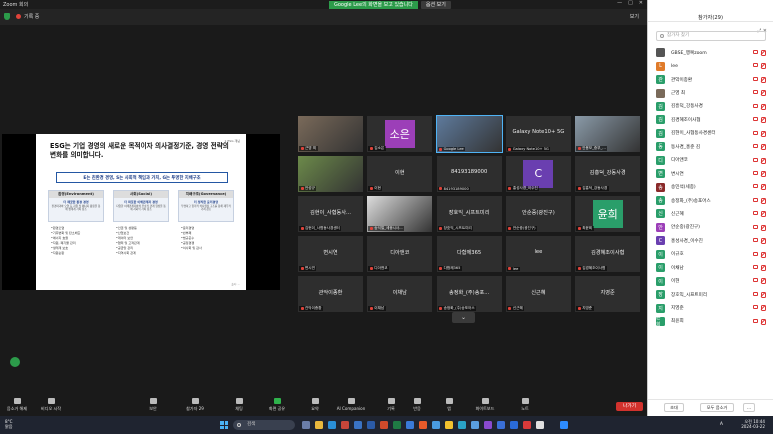  Describe the element at coordinates (332, 425) in the screenshot. I see `edge-icon` at that location.